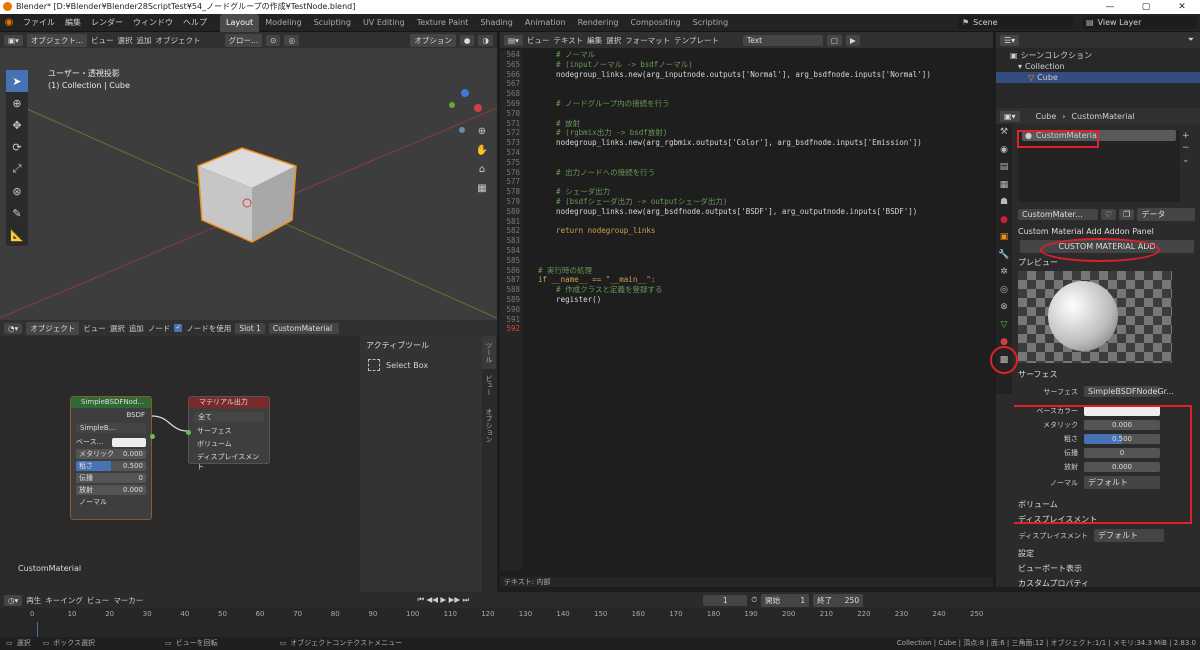  What do you see at coordinates (117, 328) in the screenshot?
I see `node-menu-select: 選択` at bounding box center [117, 328].